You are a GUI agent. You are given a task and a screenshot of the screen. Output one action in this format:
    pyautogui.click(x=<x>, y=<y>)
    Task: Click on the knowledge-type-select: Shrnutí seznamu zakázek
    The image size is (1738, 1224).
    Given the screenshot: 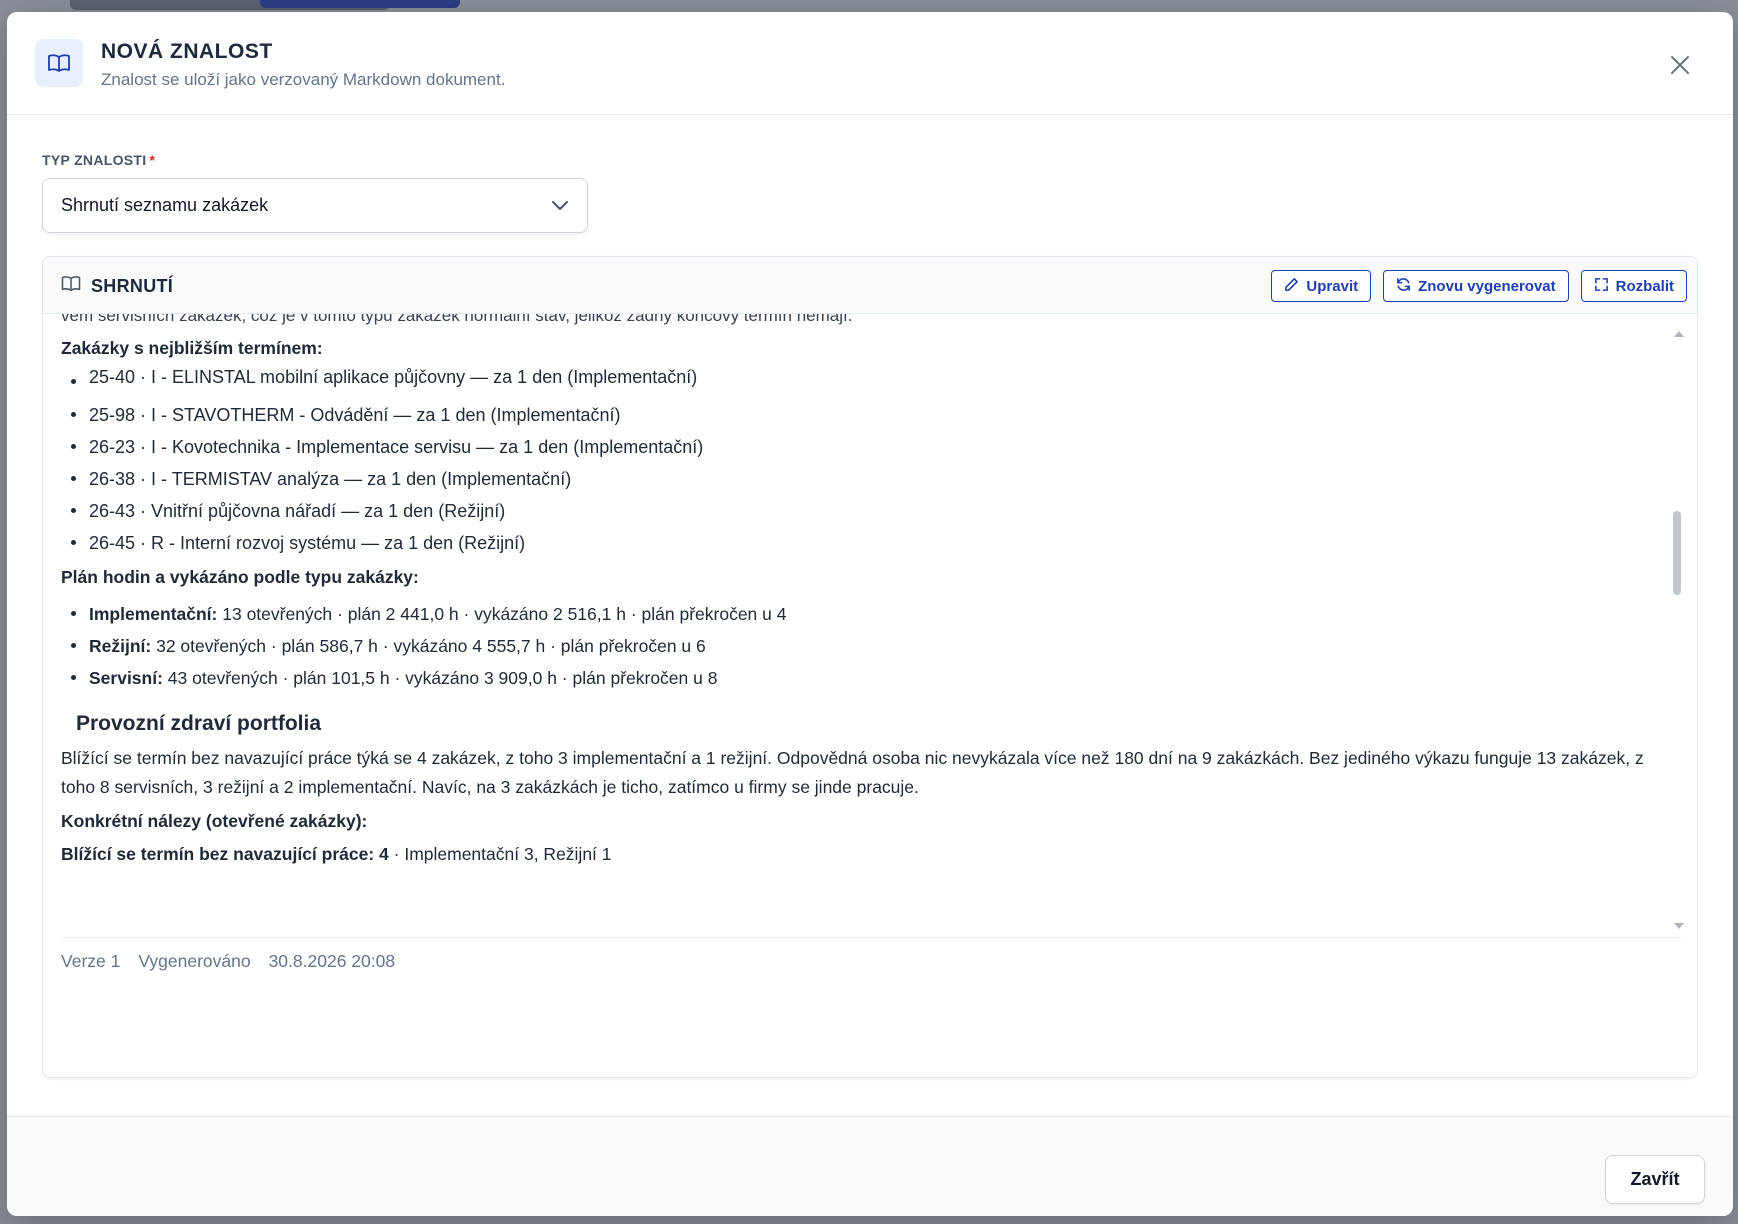 What is the action you would take?
    pyautogui.click(x=315, y=205)
    